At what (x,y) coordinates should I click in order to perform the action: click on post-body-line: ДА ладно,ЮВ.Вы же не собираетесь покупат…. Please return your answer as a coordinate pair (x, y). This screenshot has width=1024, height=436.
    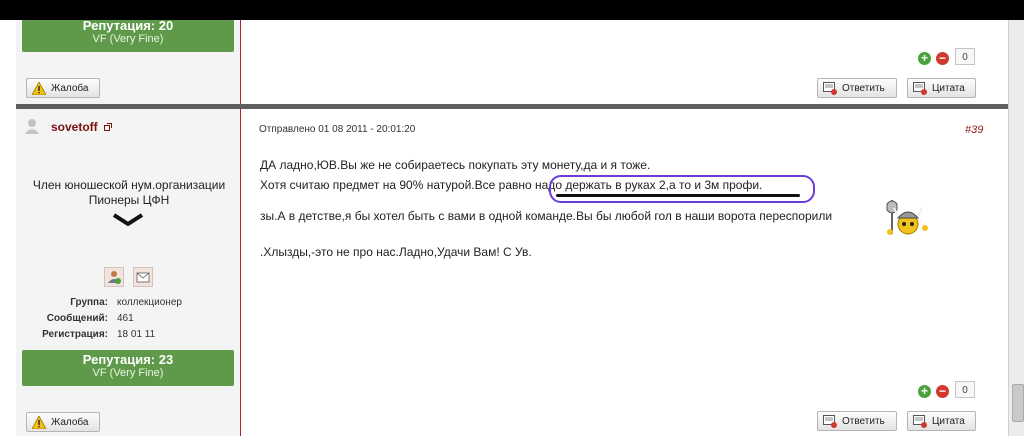
    Looking at the image, I should click on (455, 165).